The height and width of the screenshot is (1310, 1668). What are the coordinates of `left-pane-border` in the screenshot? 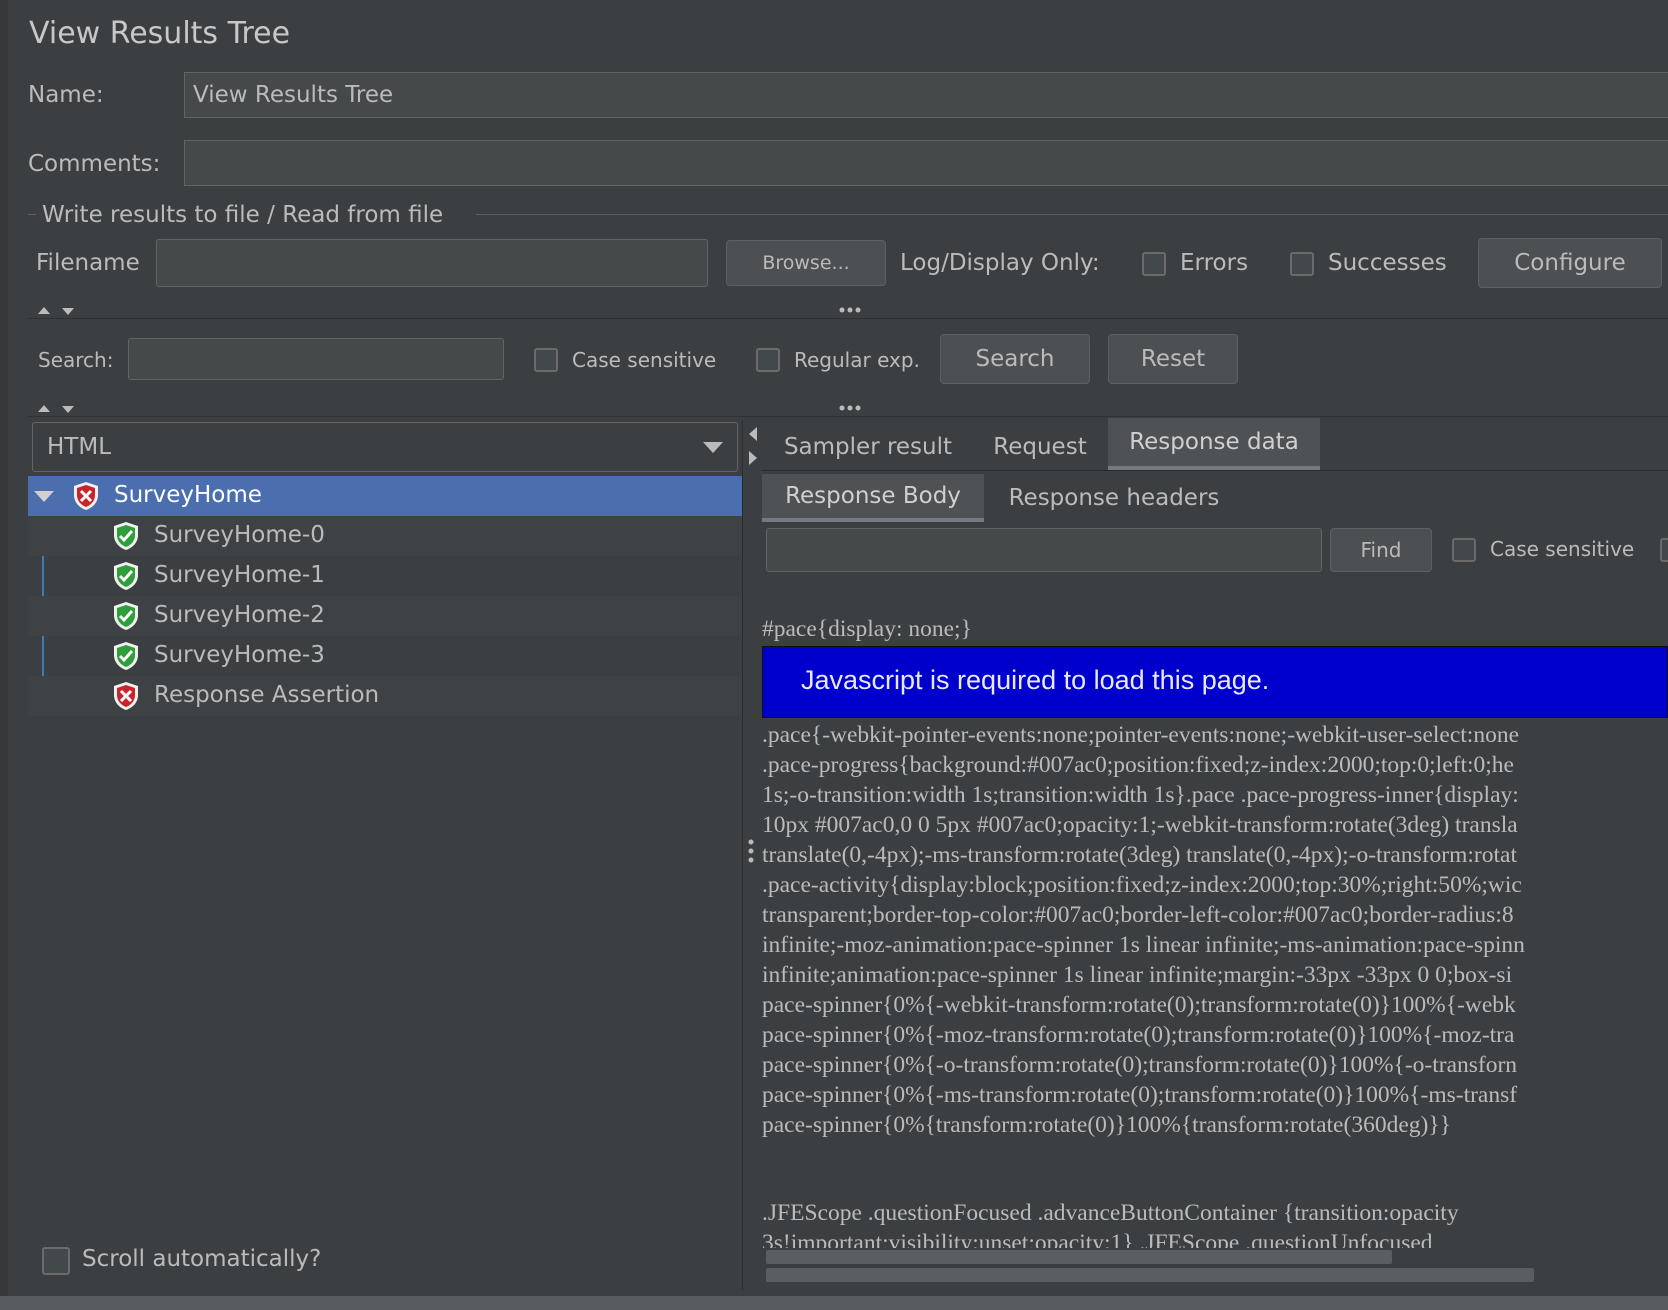 It's located at (742, 855).